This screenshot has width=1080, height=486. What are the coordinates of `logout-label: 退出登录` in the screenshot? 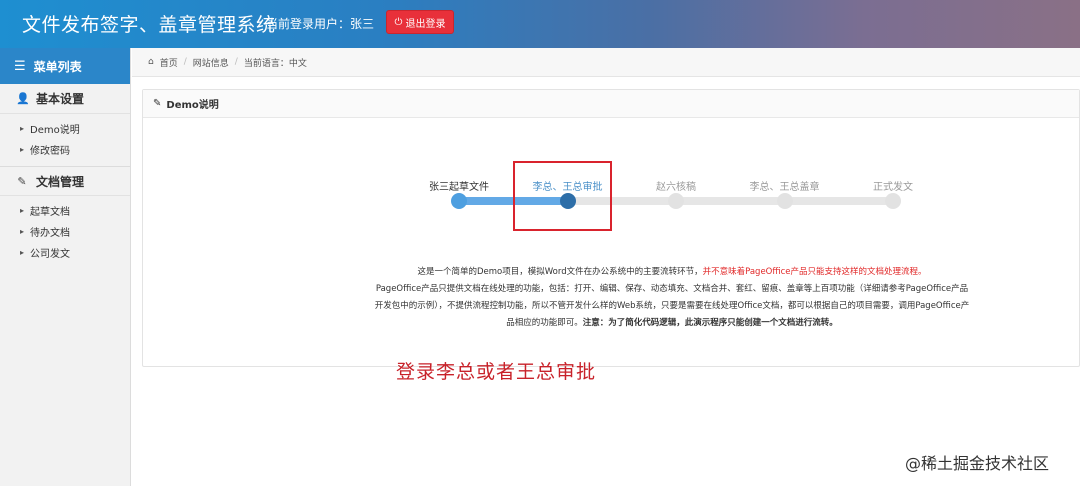 It's located at (425, 24).